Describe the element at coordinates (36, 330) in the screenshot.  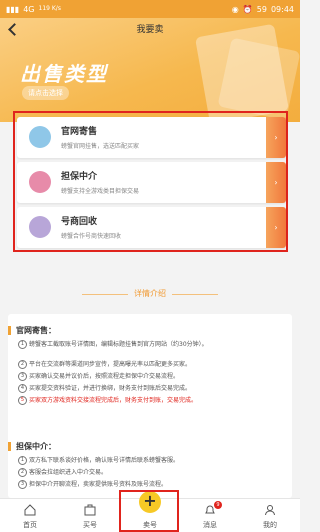
I see `section-title: 官网寄售：` at that location.